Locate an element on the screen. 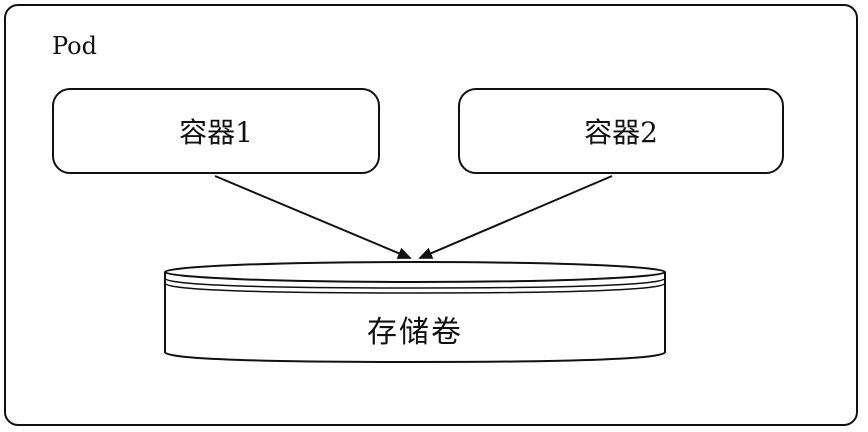  container-1-box: 容器1 is located at coordinates (216, 131).